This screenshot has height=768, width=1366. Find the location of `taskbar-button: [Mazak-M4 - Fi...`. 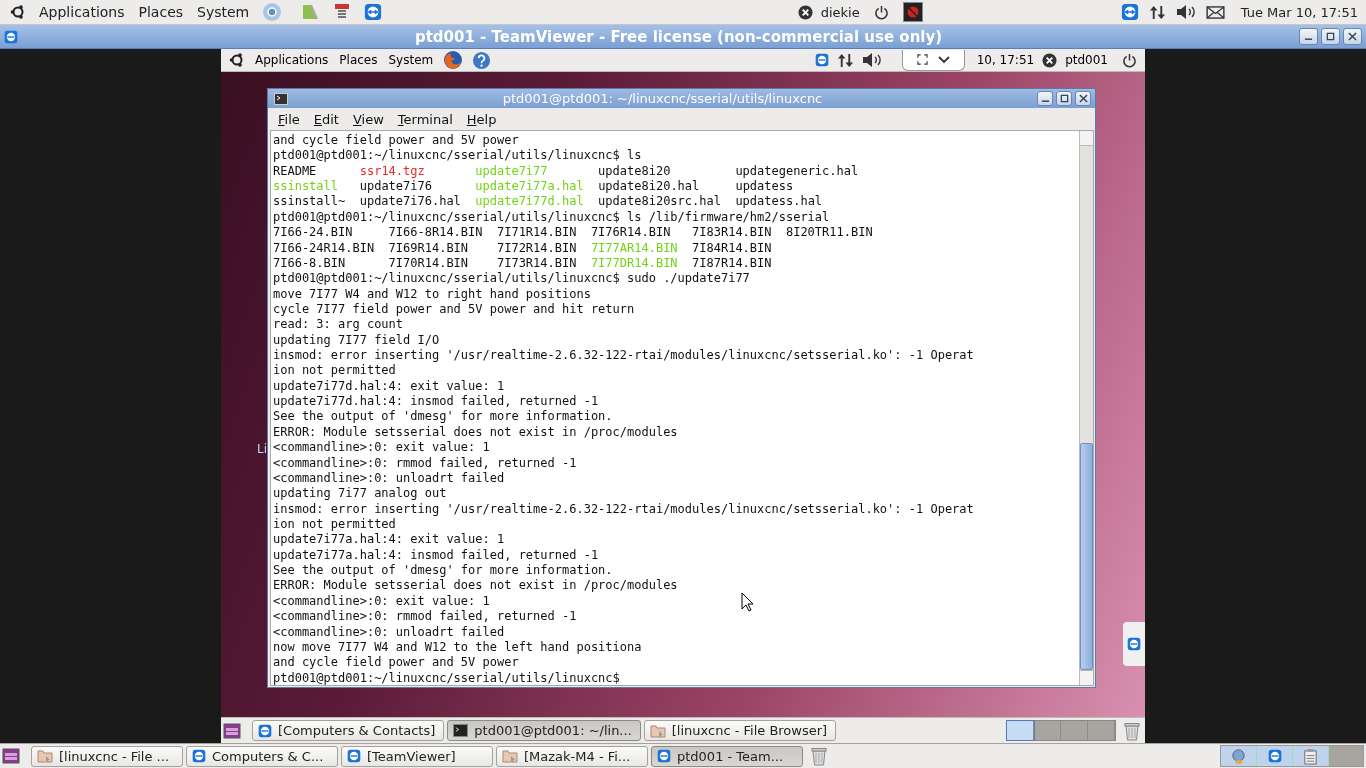

taskbar-button: [Mazak-M4 - Fi... is located at coordinates (572, 756).